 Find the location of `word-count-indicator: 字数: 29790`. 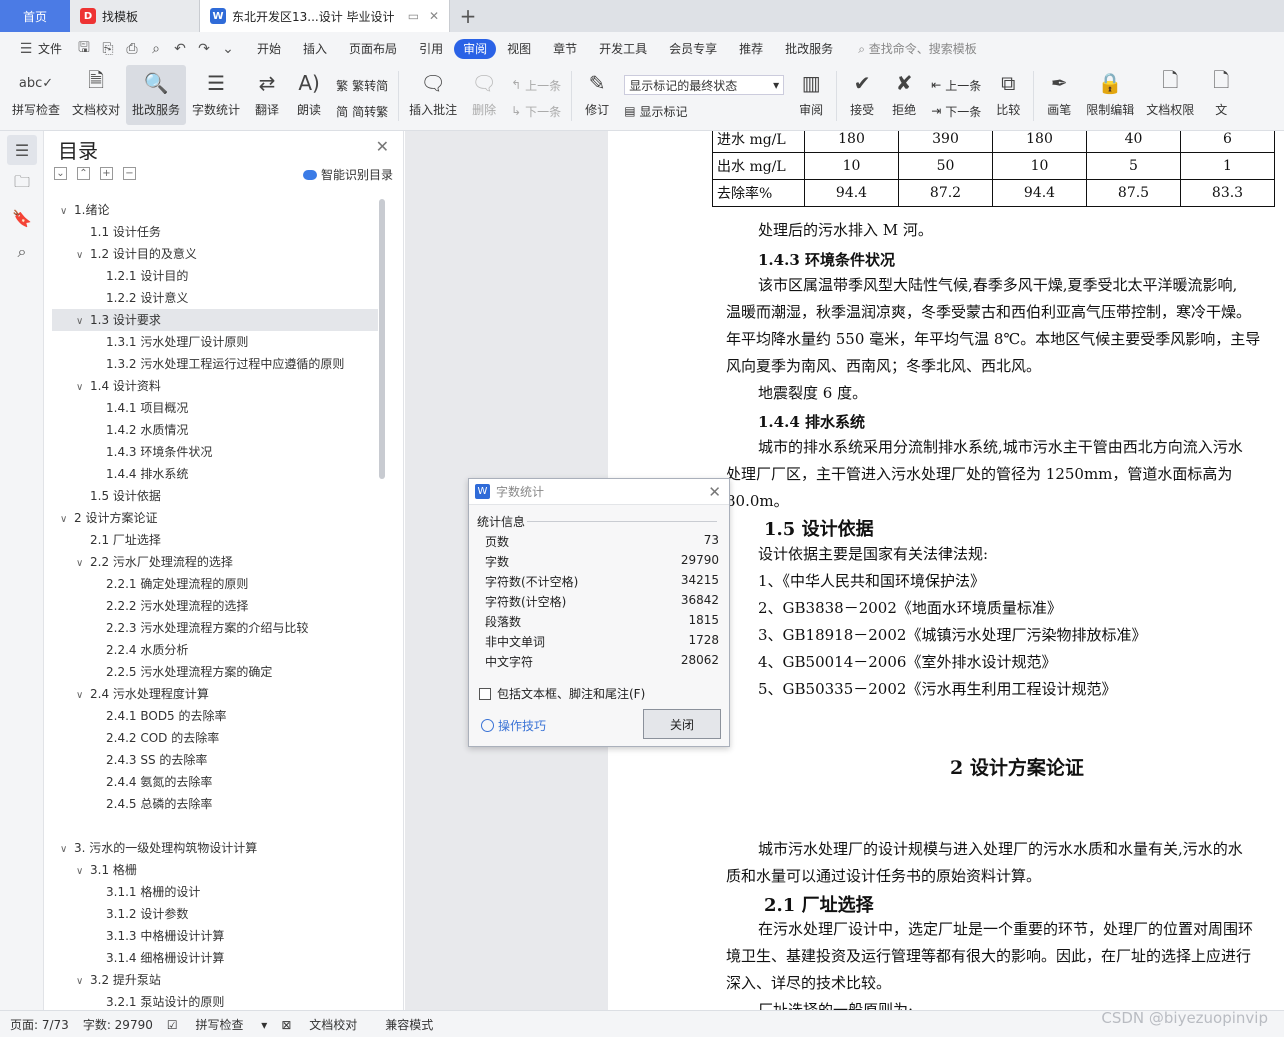

word-count-indicator: 字数: 29790 is located at coordinates (118, 1024).